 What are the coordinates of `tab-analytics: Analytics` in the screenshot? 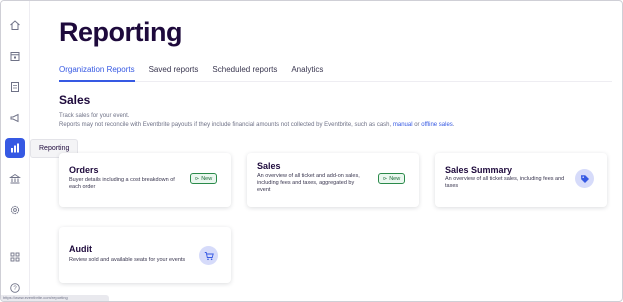 It's located at (307, 73).